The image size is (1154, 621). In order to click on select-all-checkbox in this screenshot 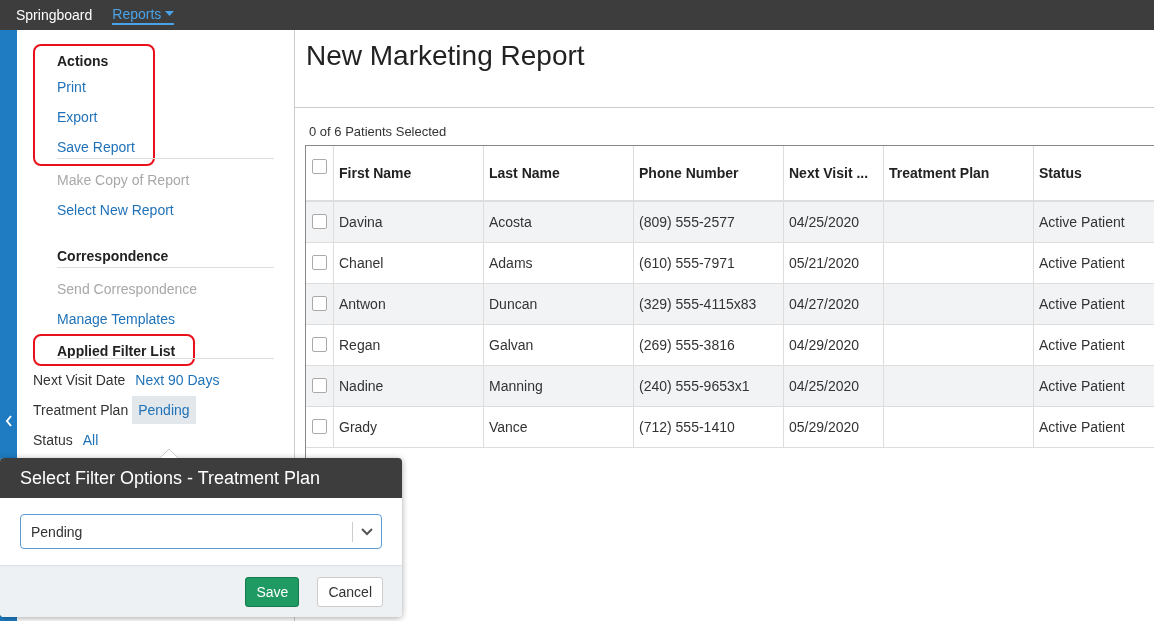, I will do `click(319, 166)`.